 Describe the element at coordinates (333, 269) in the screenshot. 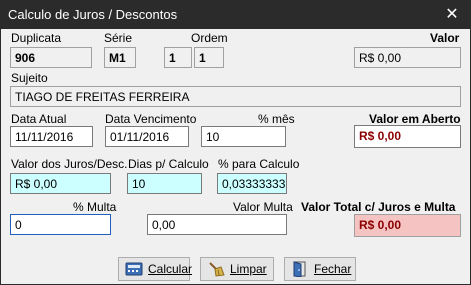

I see `fechar-label: Fechar` at that location.